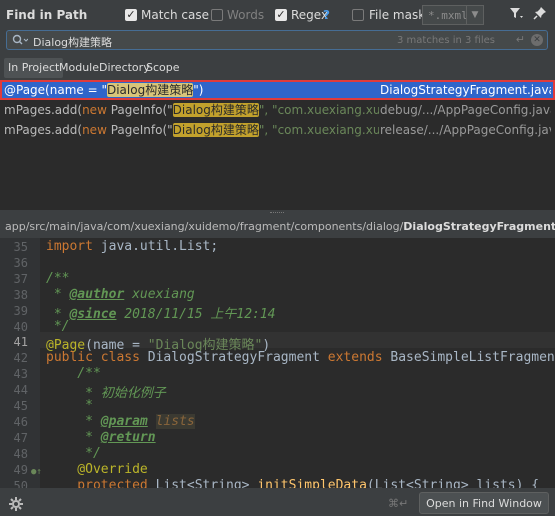  What do you see at coordinates (398, 503) in the screenshot?
I see `shortcut-hint: ⌘↵` at bounding box center [398, 503].